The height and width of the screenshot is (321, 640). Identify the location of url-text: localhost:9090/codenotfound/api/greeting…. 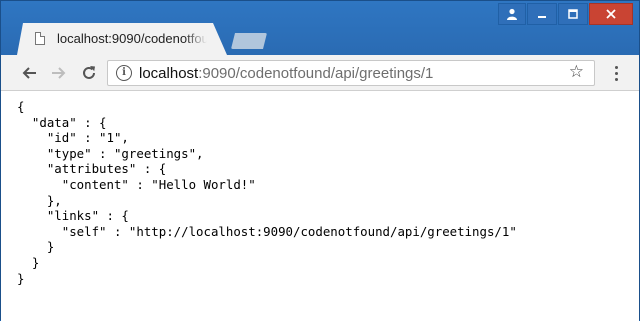
(286, 73).